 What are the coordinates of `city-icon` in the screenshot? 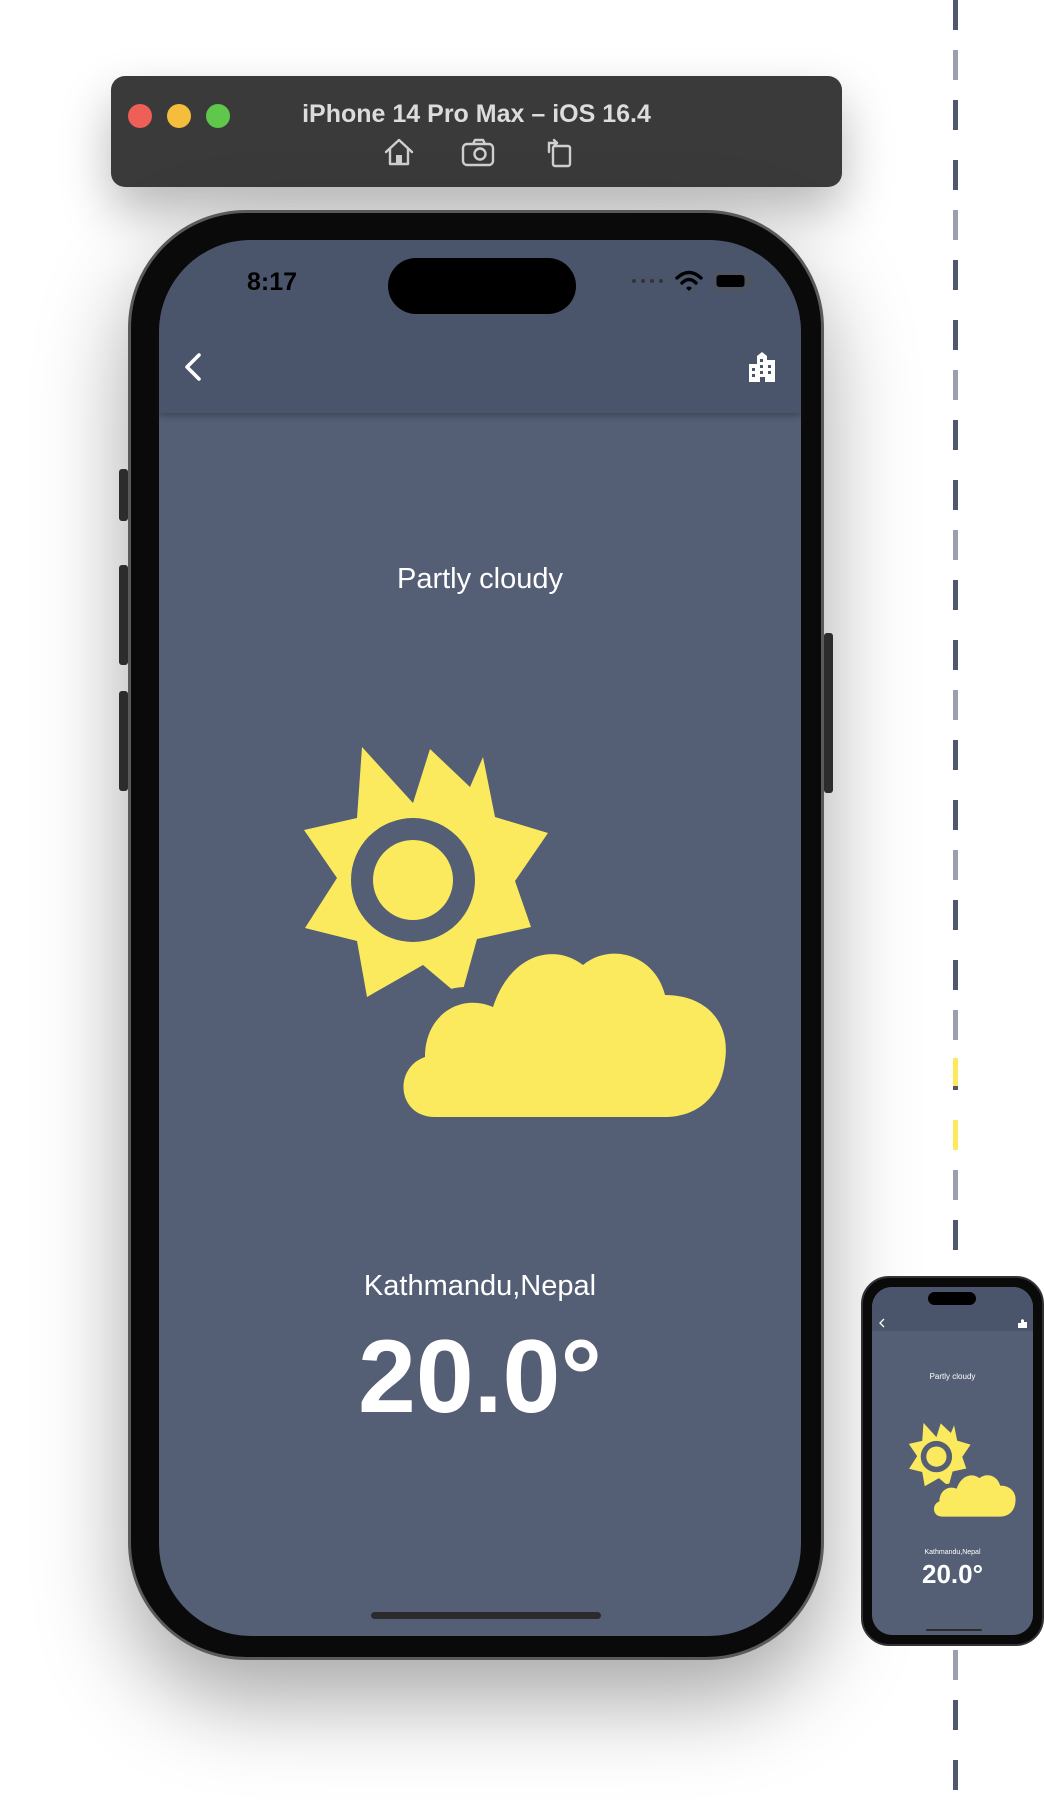 It's located at (764, 367).